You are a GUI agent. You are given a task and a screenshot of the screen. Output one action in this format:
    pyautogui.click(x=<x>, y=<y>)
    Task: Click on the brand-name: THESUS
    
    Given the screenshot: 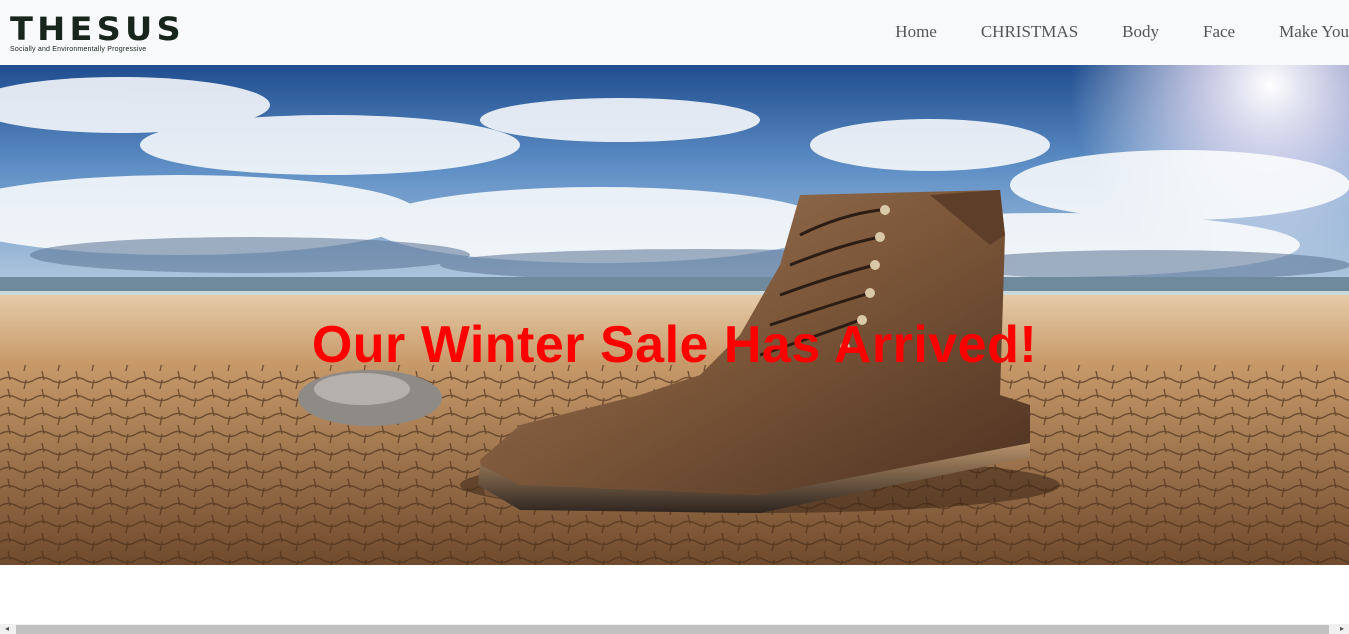 What is the action you would take?
    pyautogui.click(x=97, y=29)
    